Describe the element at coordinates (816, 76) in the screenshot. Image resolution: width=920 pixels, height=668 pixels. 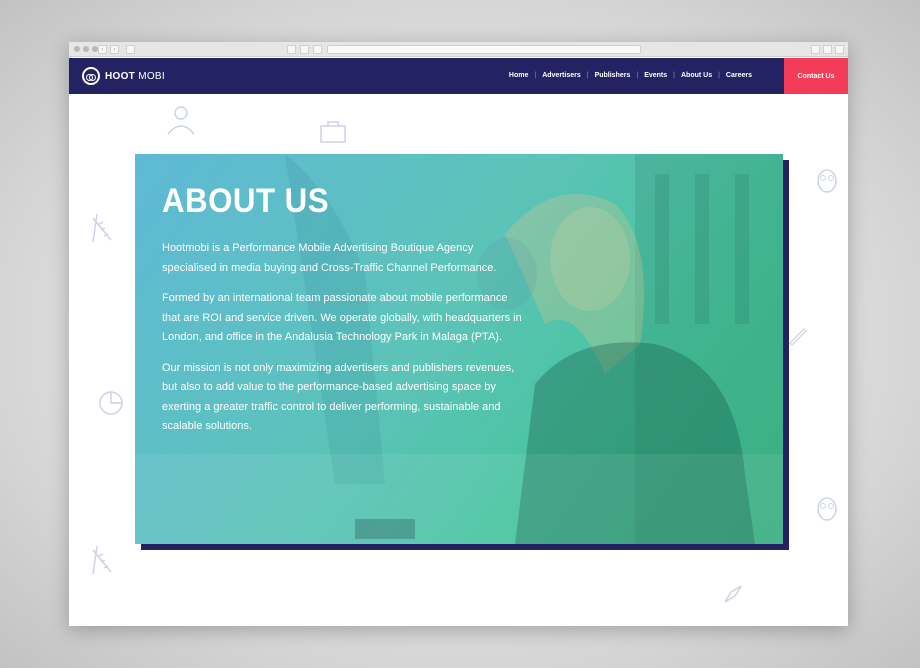
I see `contact-us-button: Contact Us` at that location.